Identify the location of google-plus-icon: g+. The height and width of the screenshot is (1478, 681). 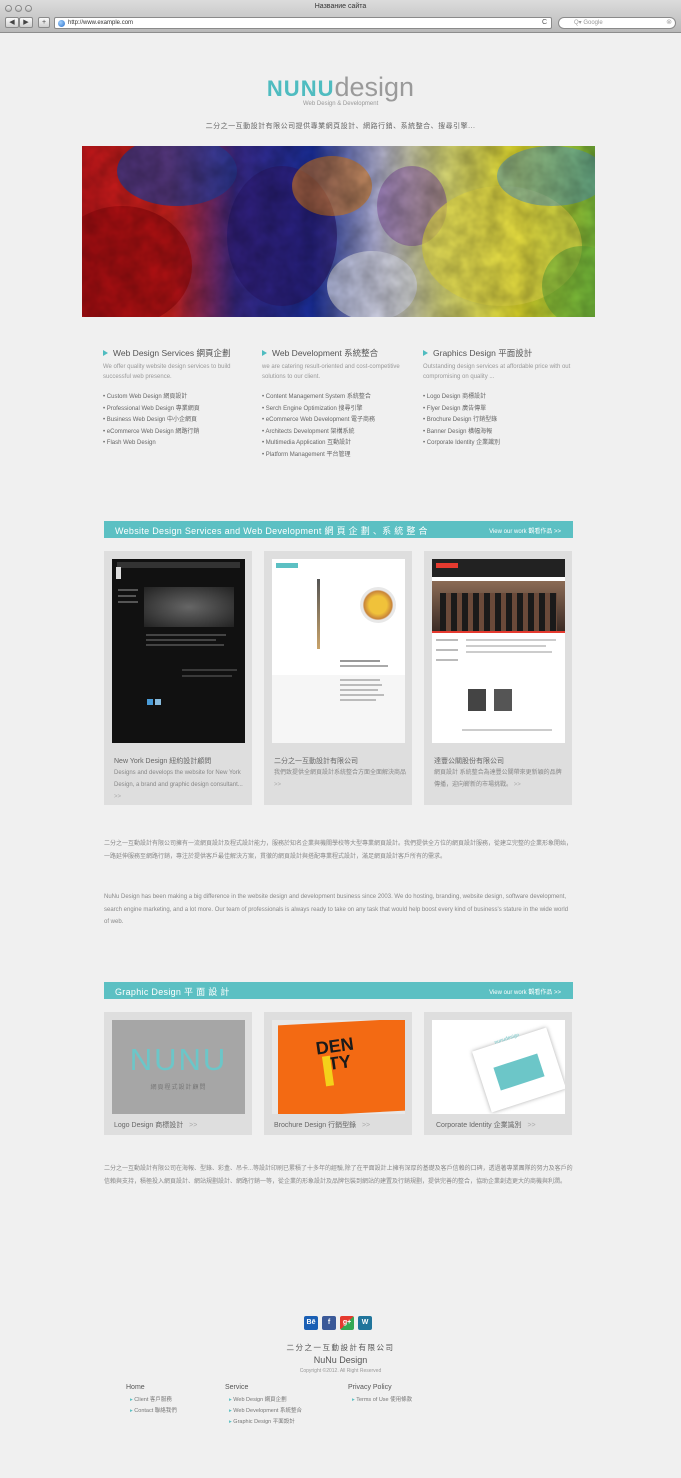
(347, 1323).